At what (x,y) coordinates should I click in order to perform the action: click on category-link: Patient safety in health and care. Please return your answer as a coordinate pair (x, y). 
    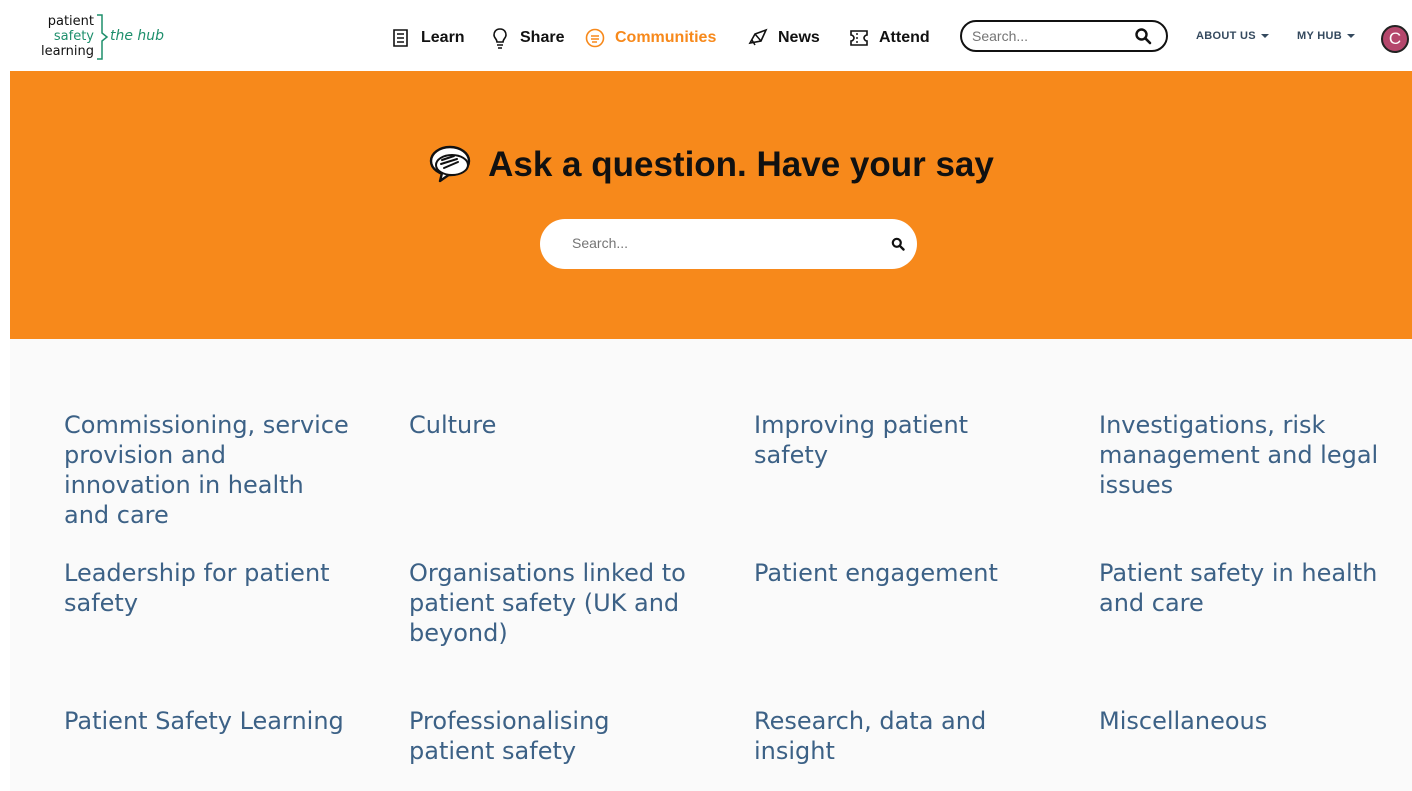
    Looking at the image, I should click on (1244, 588).